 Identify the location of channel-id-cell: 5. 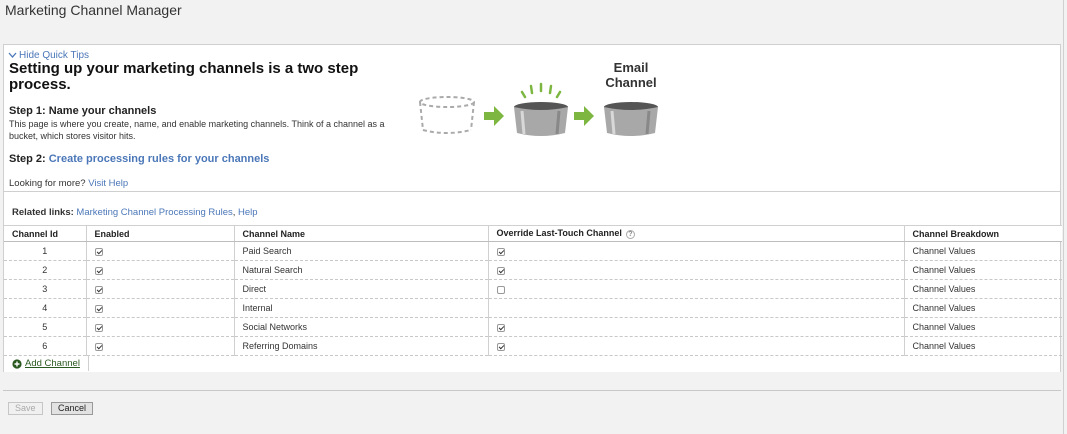
(45, 327).